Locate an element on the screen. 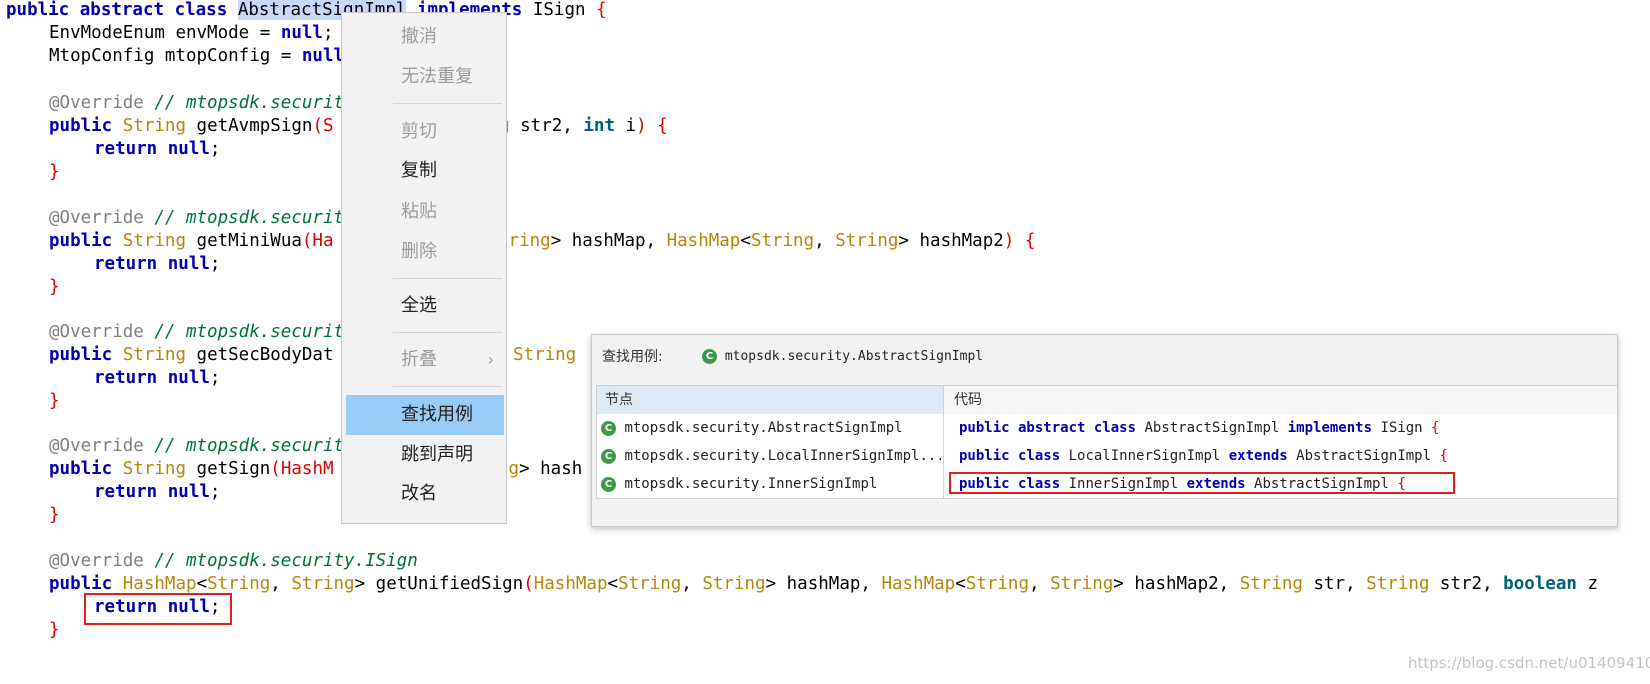 This screenshot has width=1650, height=684. find-usages-target-name: mtopsdk.security.AbstractSignImpl is located at coordinates (854, 356).